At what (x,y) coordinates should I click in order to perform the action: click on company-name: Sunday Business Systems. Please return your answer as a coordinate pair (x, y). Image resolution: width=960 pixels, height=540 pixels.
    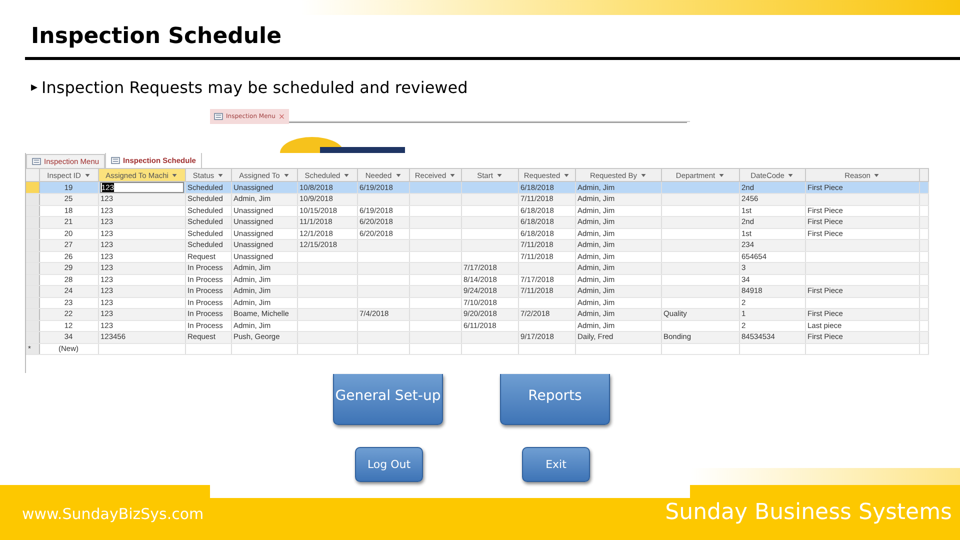
    Looking at the image, I should click on (808, 512).